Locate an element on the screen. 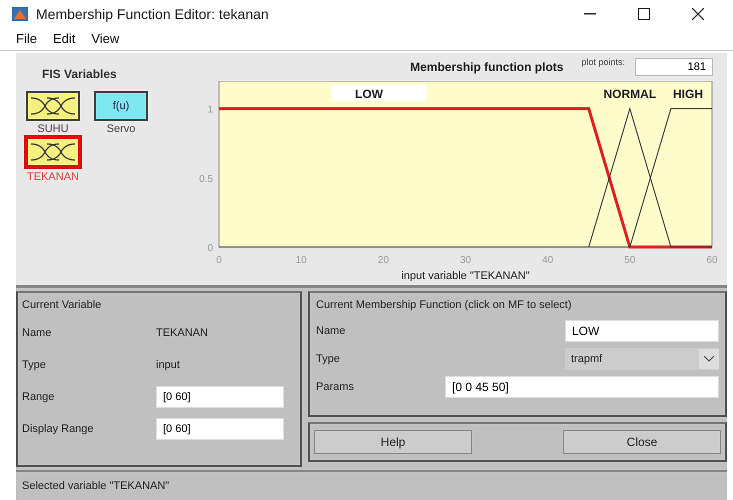  y-tick-label: 0.5 is located at coordinates (206, 179).